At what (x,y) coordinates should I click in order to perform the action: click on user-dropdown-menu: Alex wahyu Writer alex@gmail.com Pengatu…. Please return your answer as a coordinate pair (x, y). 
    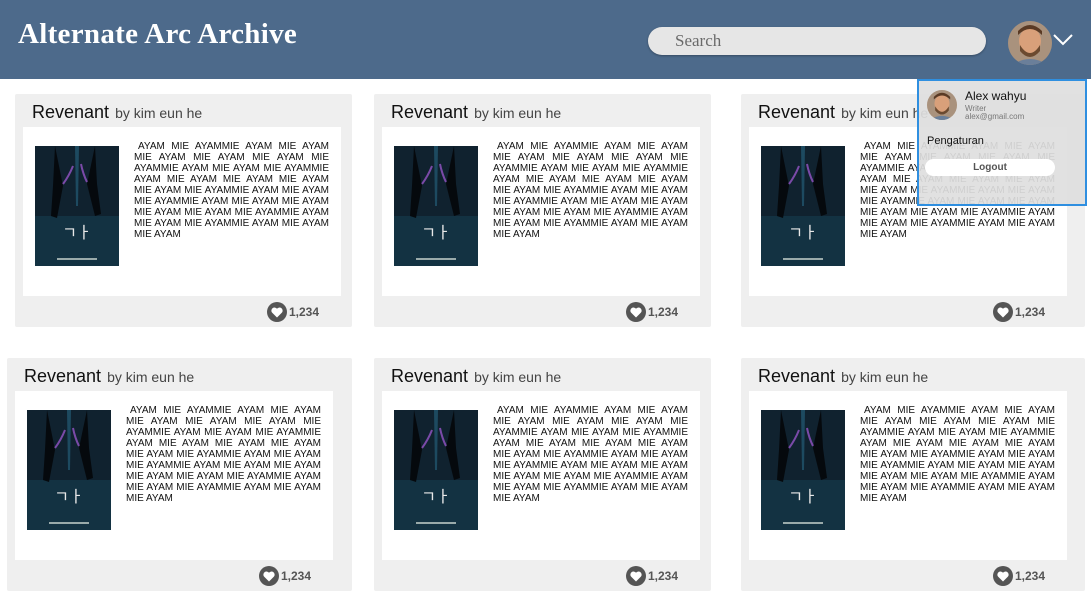
    Looking at the image, I should click on (1002, 142).